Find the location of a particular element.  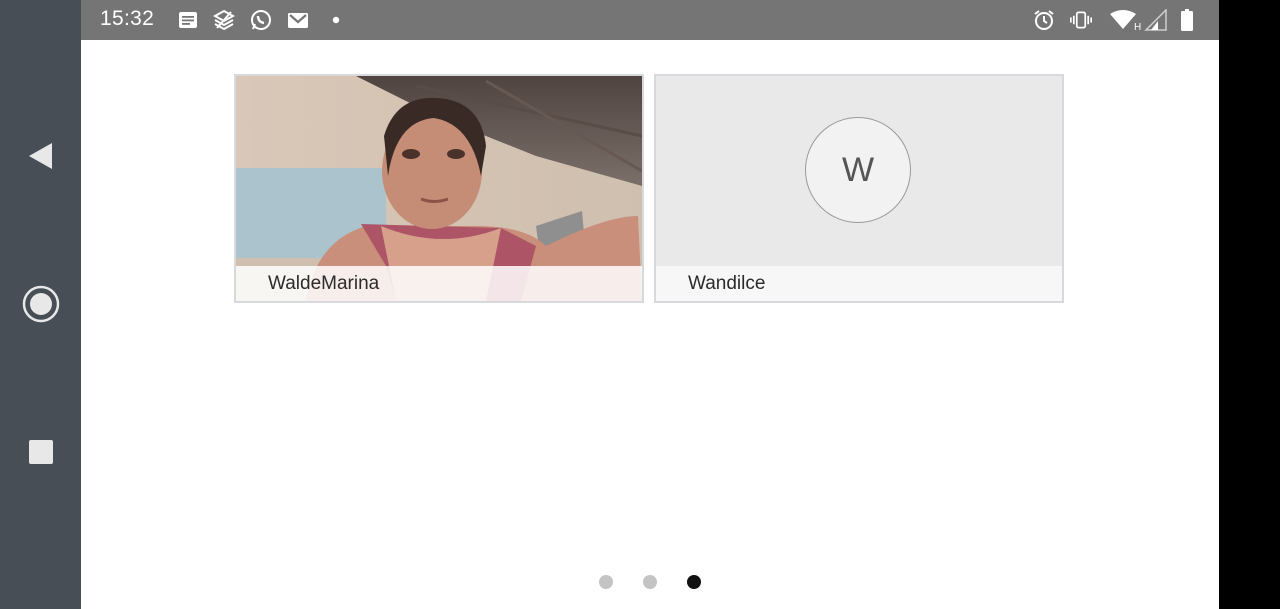

network-label: H is located at coordinates (1137, 26).